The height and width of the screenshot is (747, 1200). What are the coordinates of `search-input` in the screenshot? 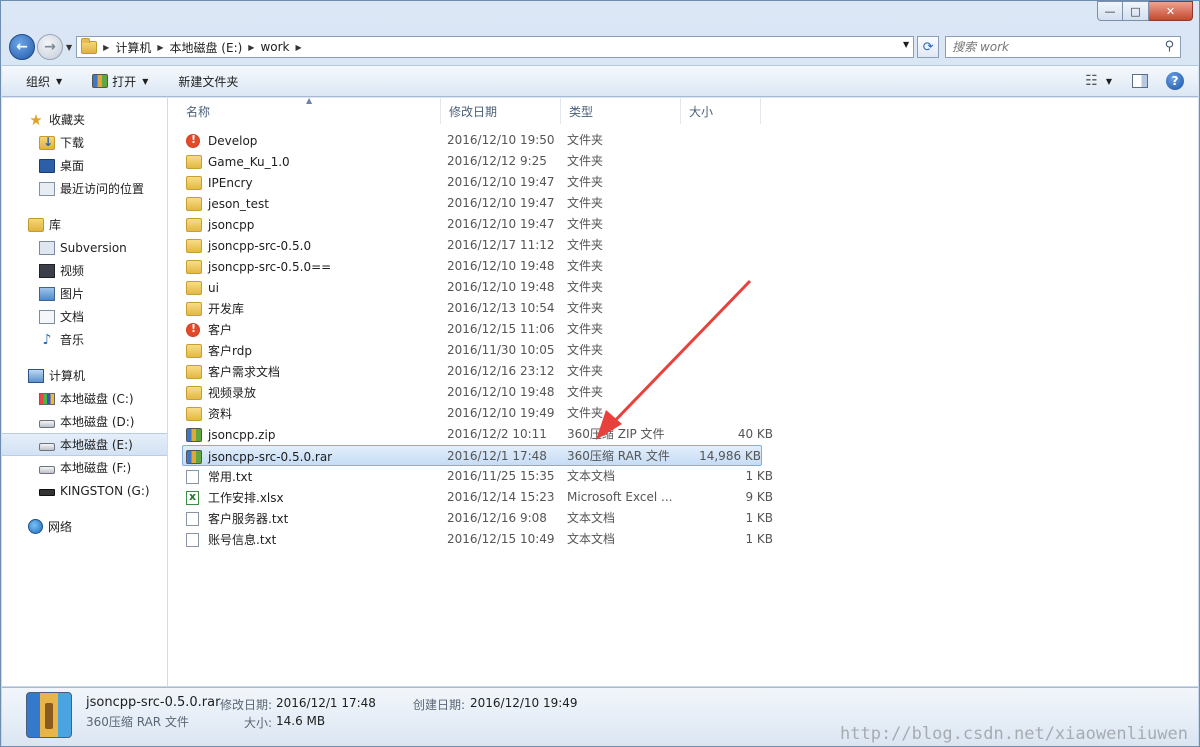 It's located at (1052, 47).